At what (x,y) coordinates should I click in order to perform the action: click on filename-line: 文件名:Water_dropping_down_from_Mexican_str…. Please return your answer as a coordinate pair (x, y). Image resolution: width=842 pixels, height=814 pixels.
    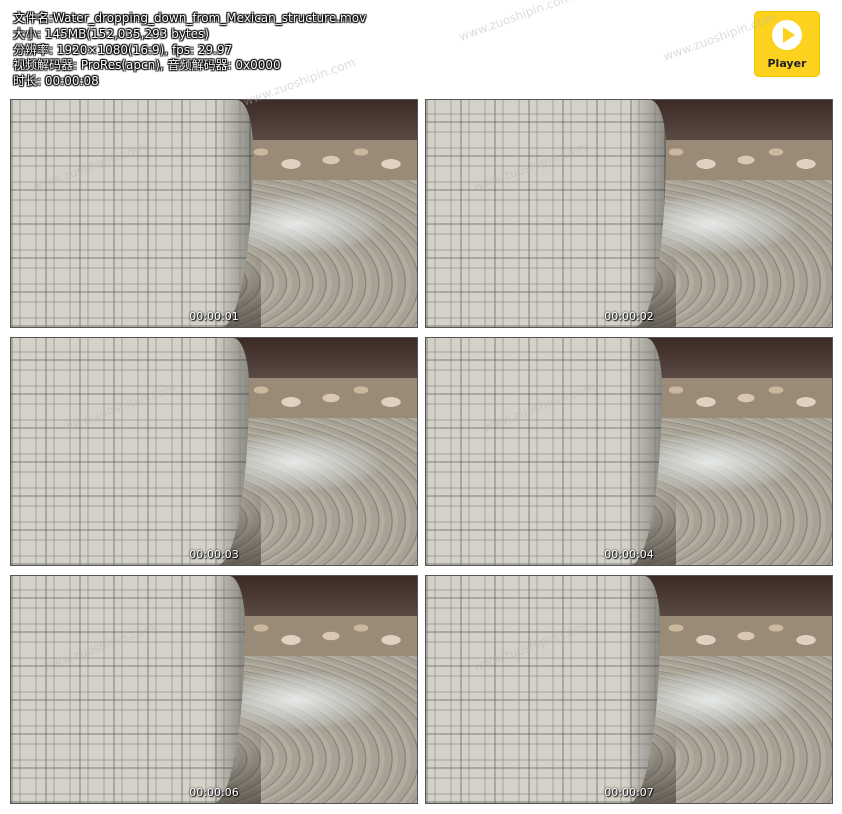
    Looking at the image, I should click on (189, 19).